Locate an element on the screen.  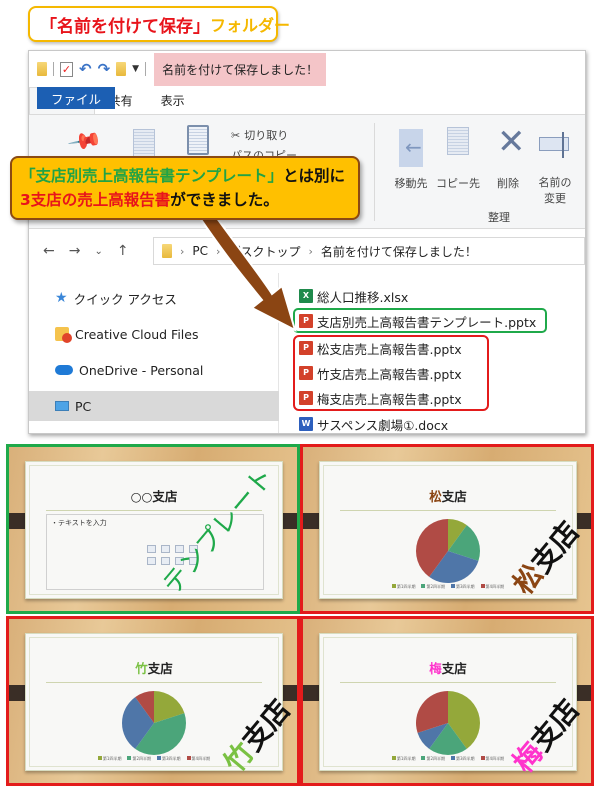
picture-icon is located at coordinates (151, 561).